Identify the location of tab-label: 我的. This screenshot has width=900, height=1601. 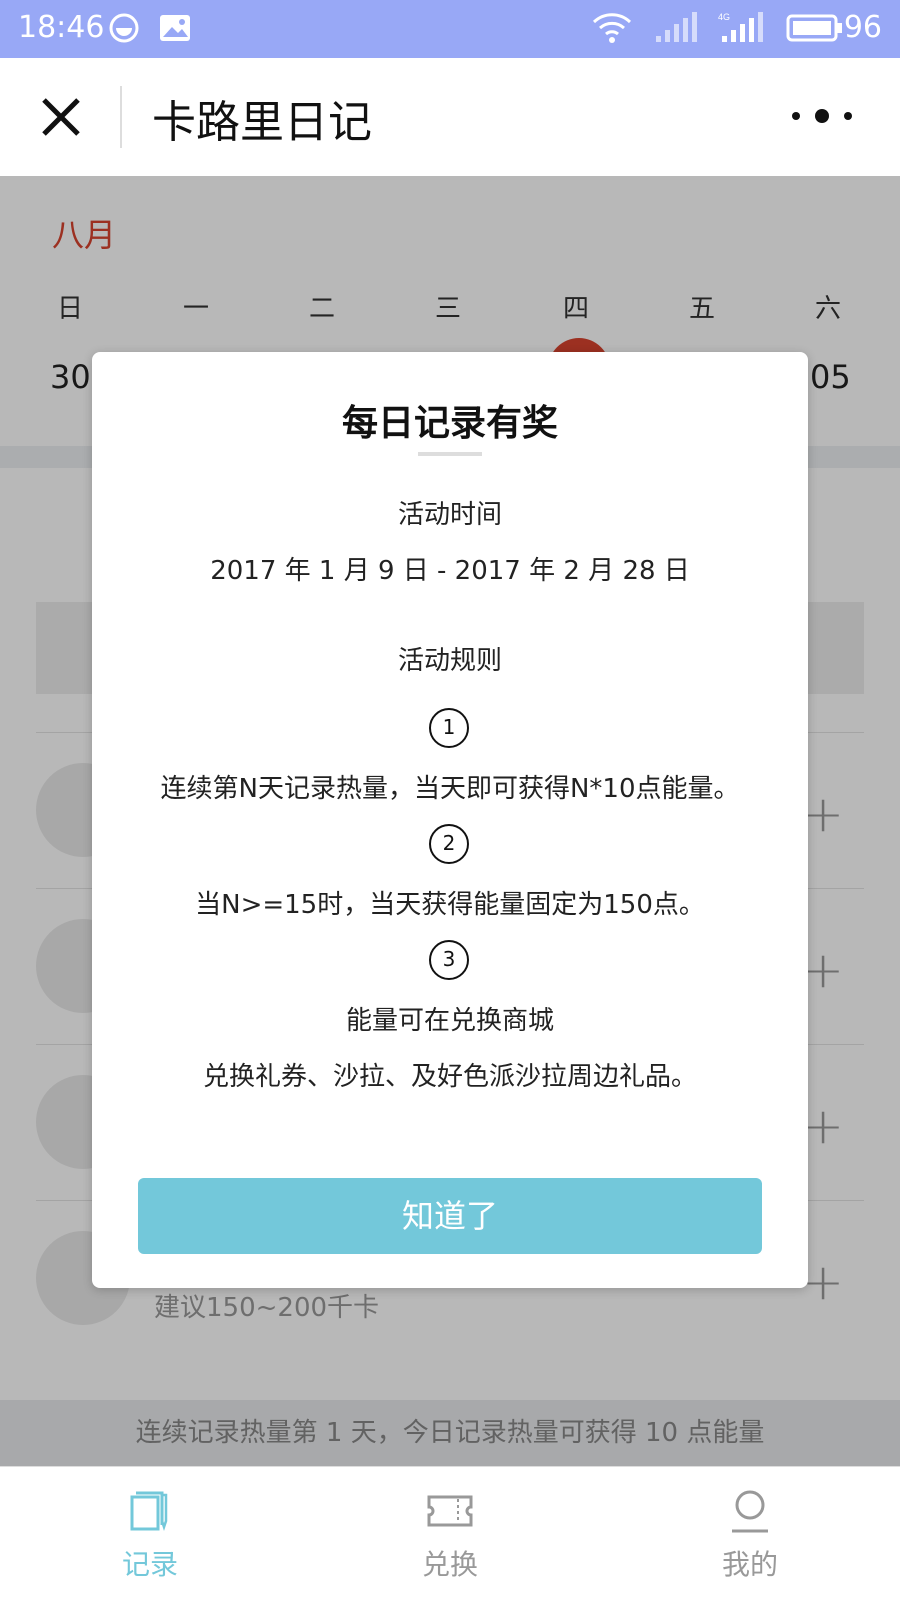
(749, 1564).